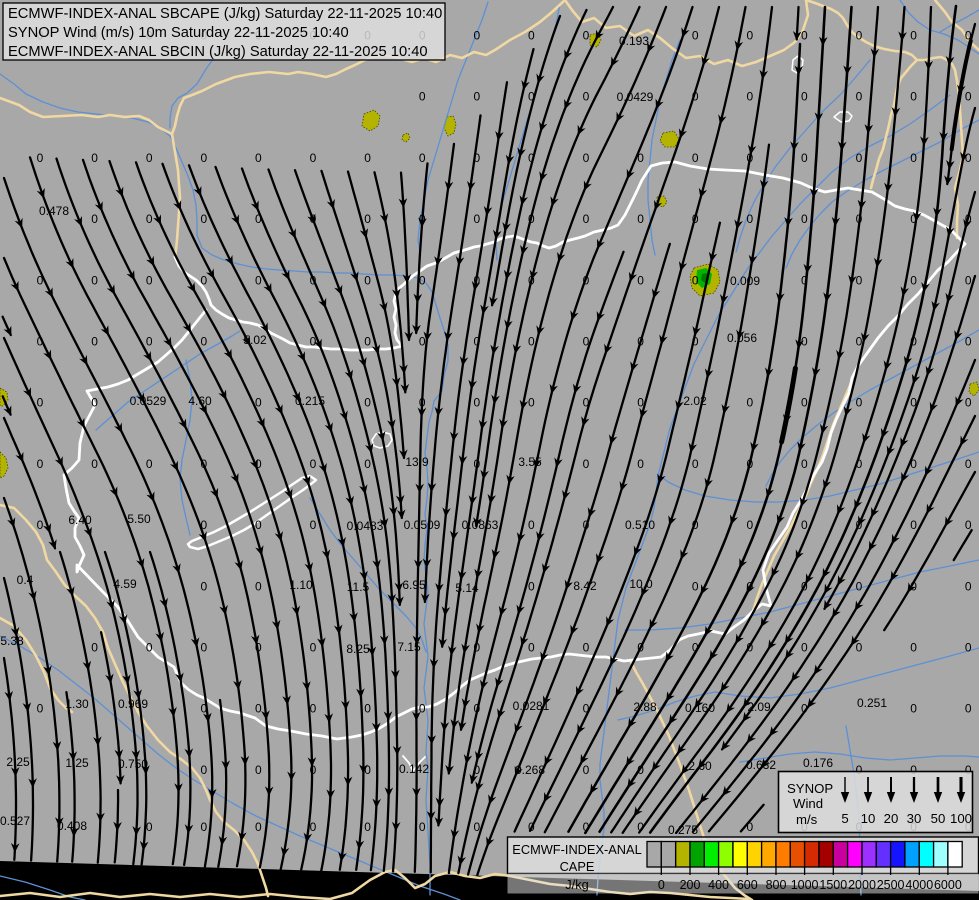 This screenshot has width=979, height=900. I want to click on svg-text: 600, so click(747, 885).